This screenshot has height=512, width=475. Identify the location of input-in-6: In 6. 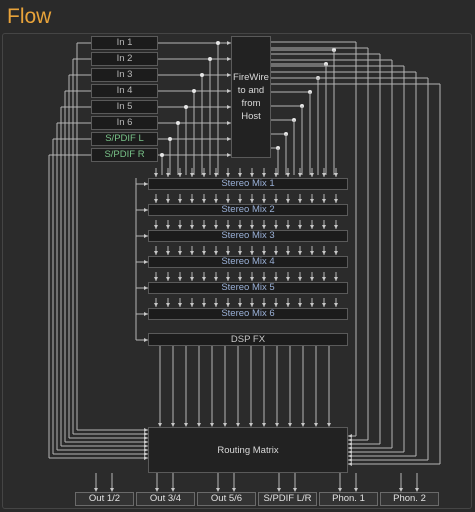
(124, 123).